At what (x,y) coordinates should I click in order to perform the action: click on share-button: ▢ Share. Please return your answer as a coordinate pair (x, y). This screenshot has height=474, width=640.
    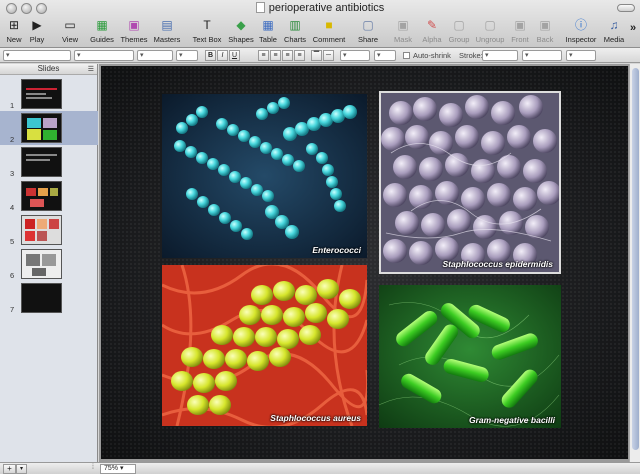
    Looking at the image, I should click on (368, 32).